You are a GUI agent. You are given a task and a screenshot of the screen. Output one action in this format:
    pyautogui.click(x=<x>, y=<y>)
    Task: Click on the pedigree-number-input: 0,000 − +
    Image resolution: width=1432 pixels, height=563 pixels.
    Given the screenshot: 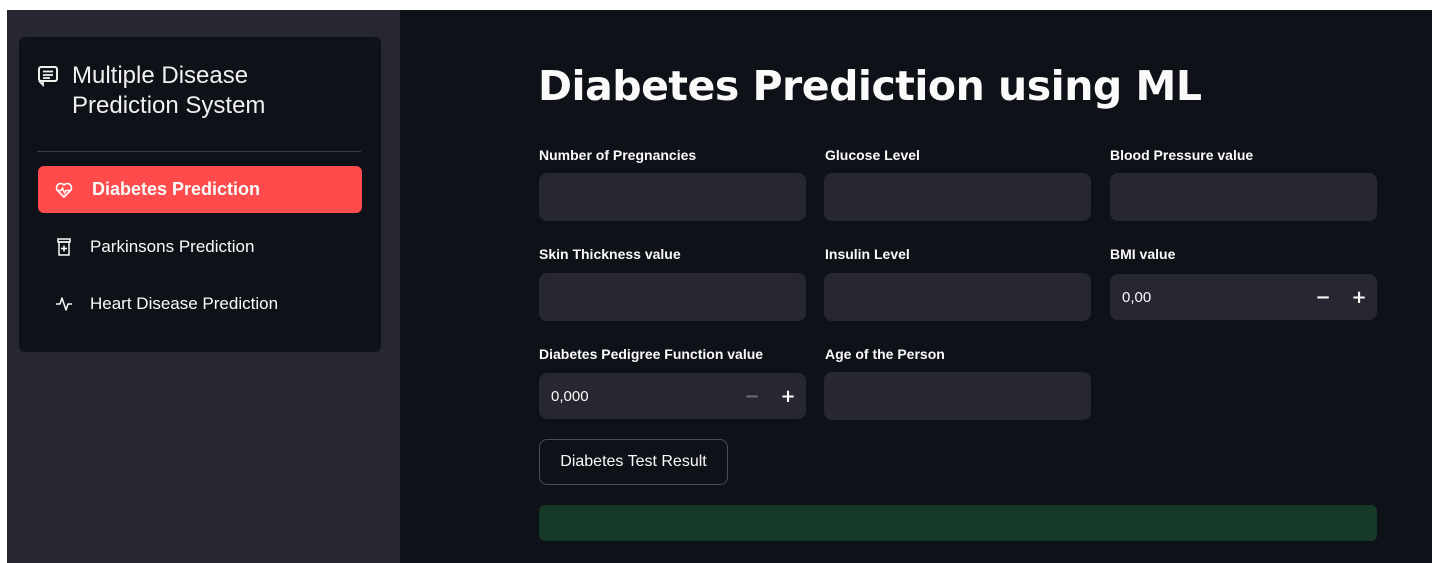 What is the action you would take?
    pyautogui.click(x=672, y=396)
    